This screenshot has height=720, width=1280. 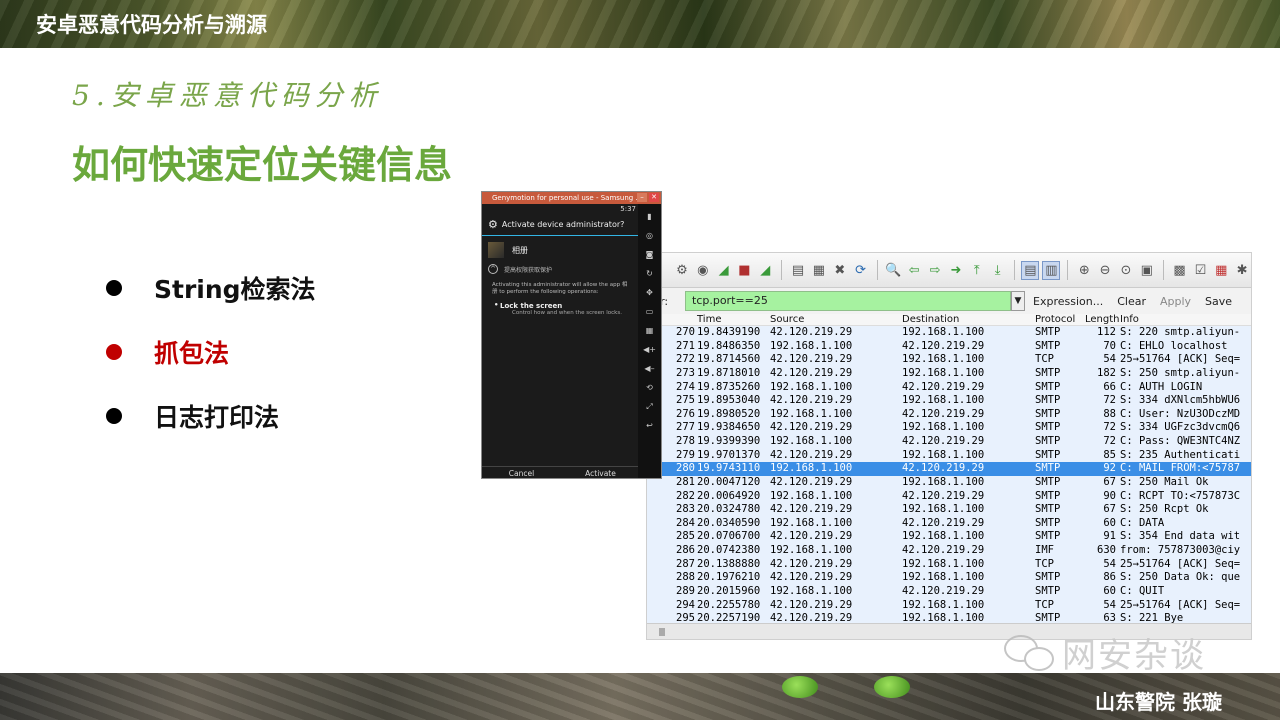 I want to click on volume-up-icon: ◀+, so click(x=649, y=349).